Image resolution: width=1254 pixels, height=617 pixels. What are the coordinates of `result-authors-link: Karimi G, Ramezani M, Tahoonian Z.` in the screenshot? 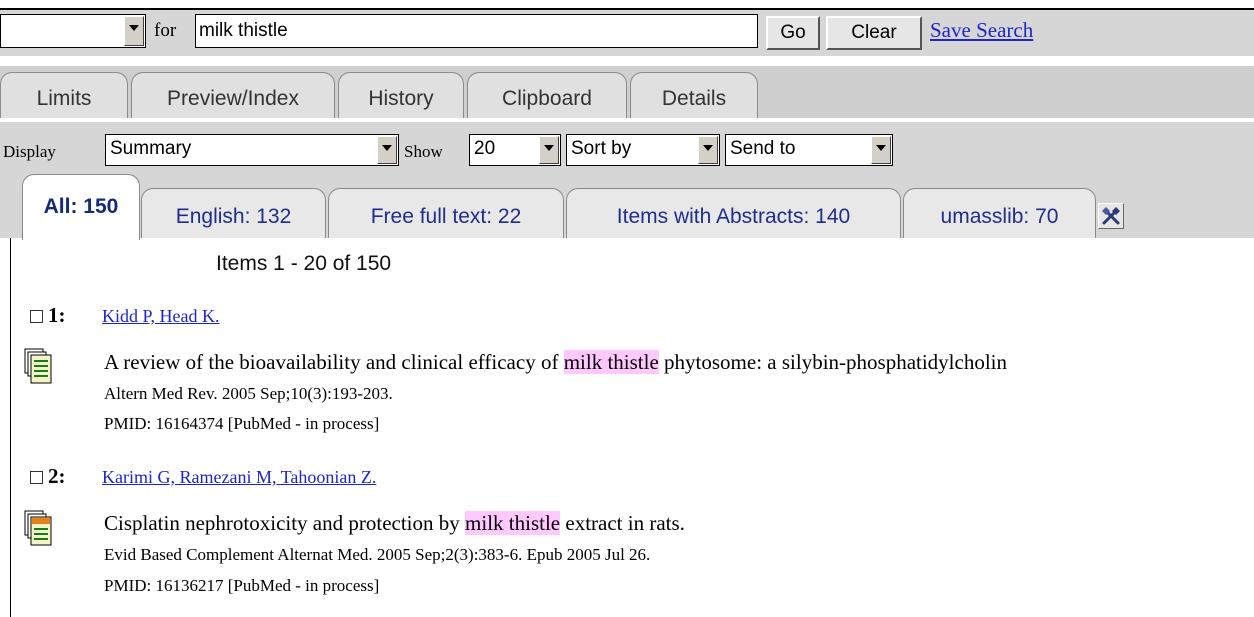 It's located at (239, 477).